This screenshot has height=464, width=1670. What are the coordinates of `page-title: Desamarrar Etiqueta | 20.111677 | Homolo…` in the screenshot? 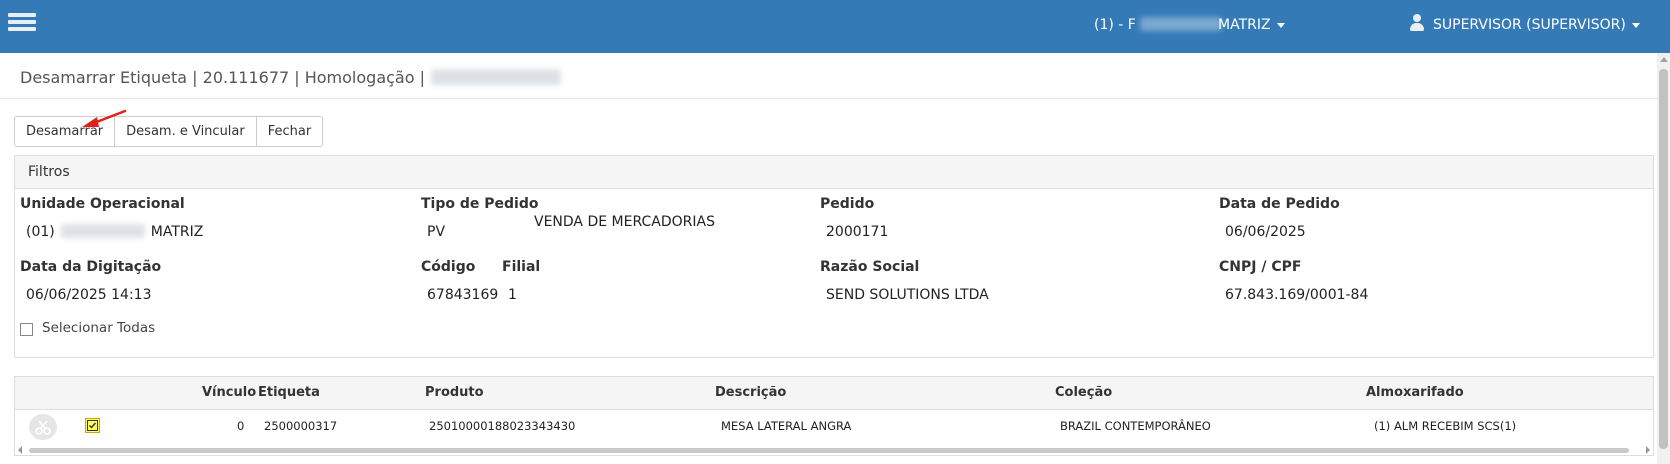 It's located at (290, 77).